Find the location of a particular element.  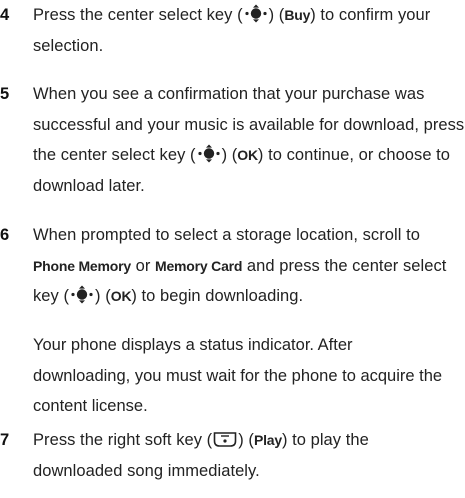

step-number: 5 is located at coordinates (5, 94).